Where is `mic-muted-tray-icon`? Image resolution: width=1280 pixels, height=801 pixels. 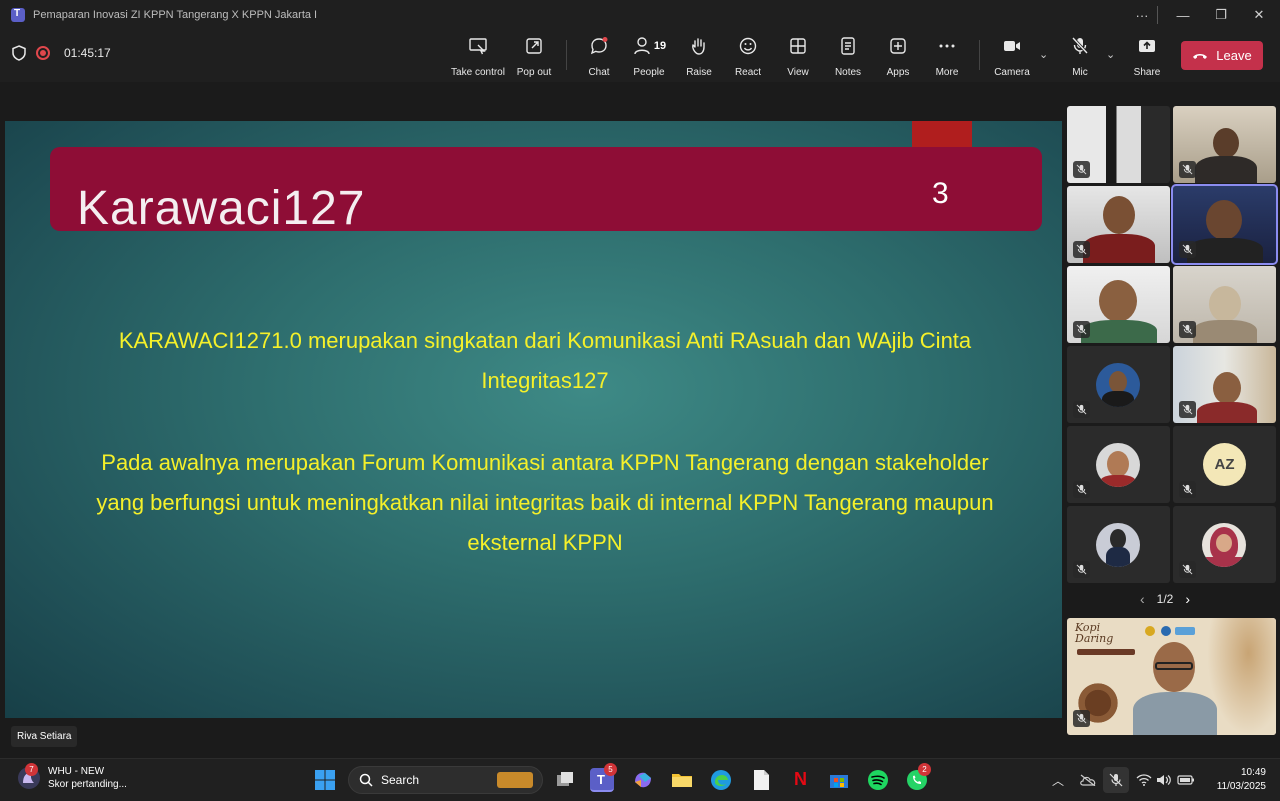 mic-muted-tray-icon is located at coordinates (1116, 780).